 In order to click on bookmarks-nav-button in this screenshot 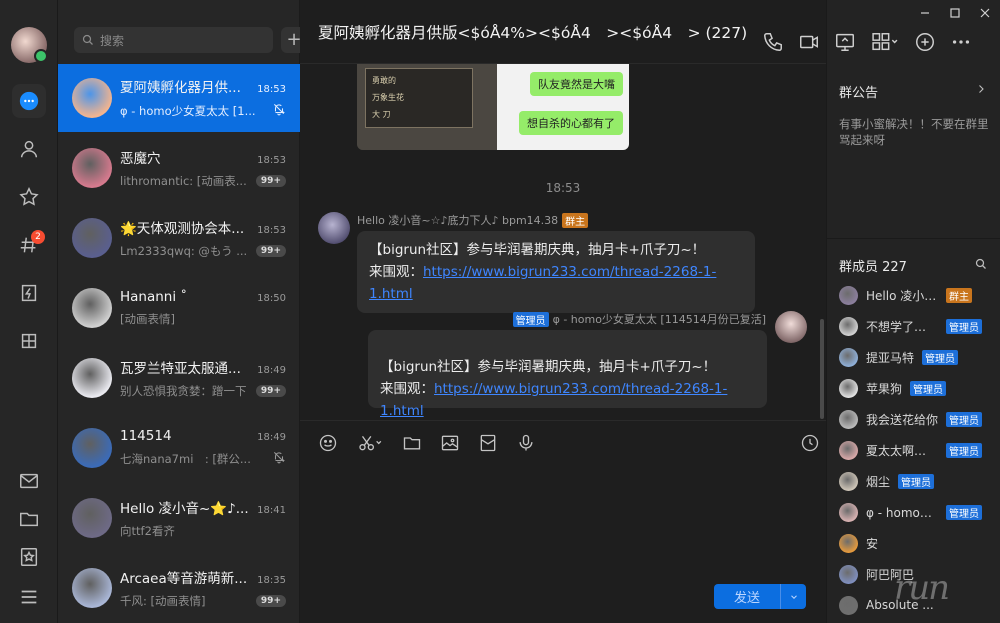, I will do `click(29, 557)`.